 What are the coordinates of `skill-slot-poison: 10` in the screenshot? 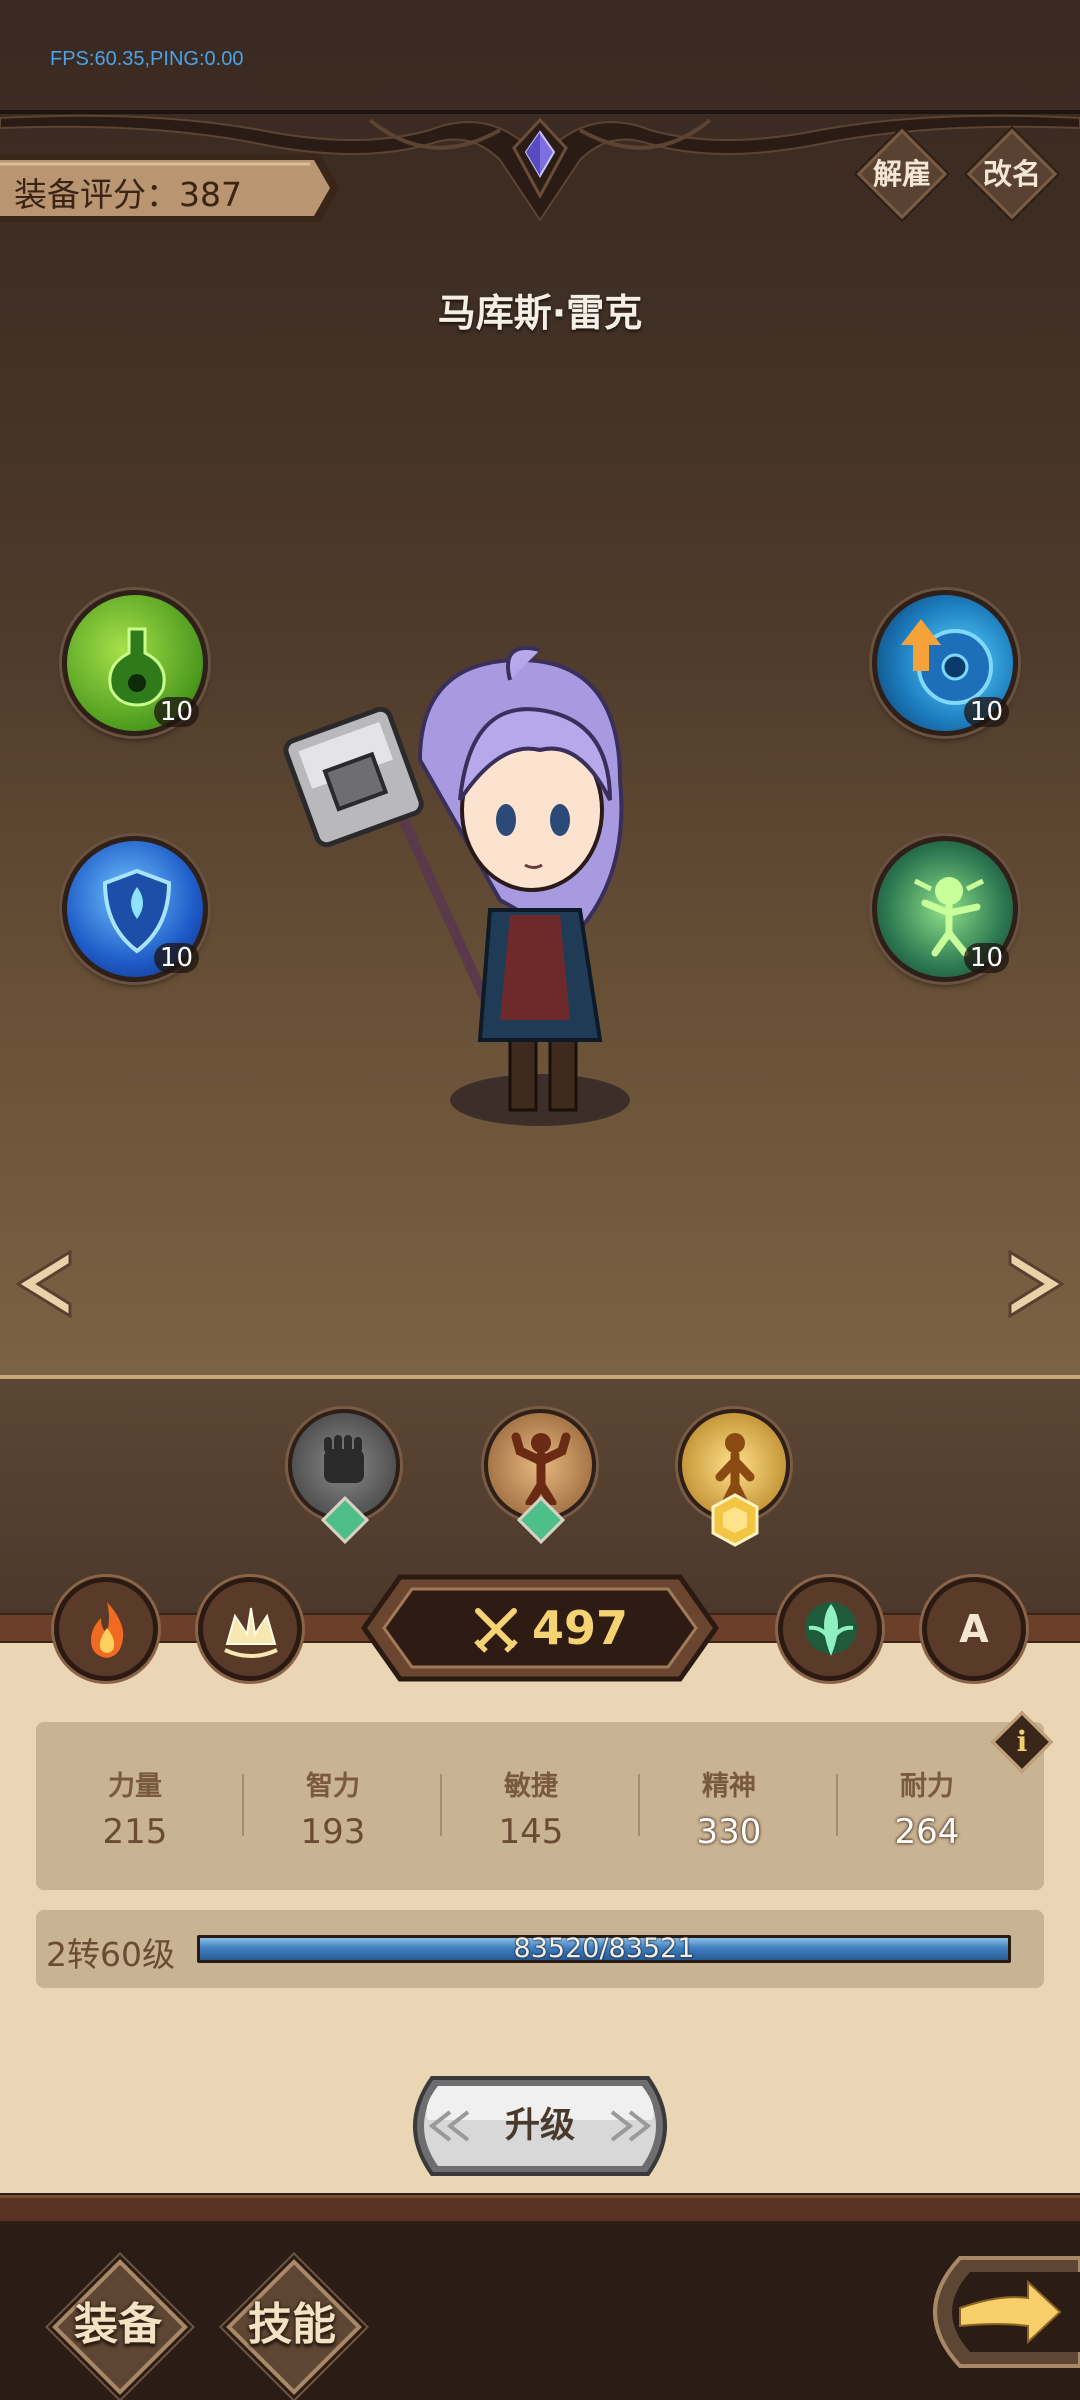 It's located at (135, 663).